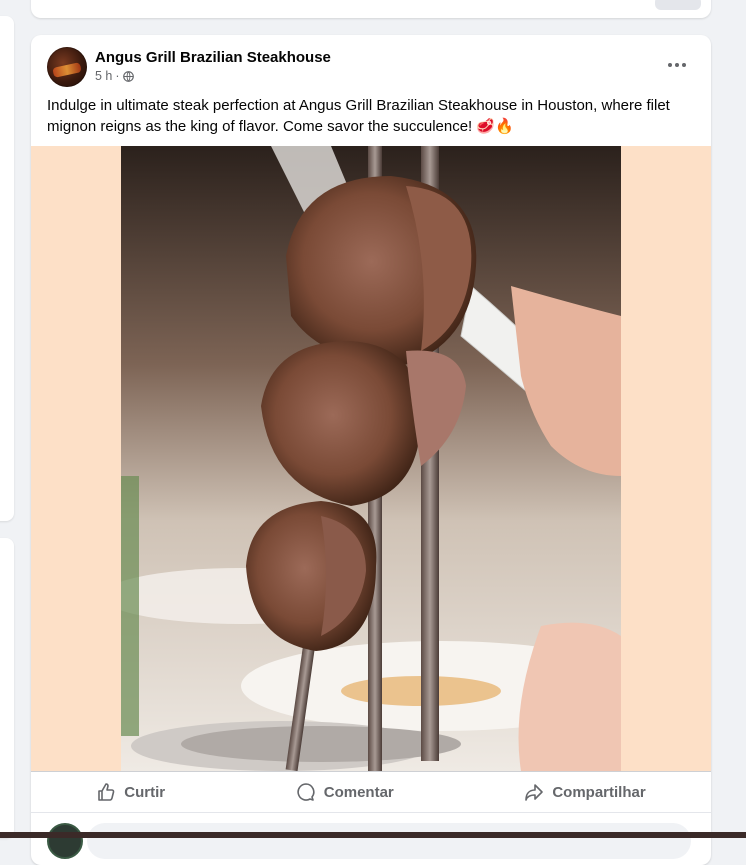 Image resolution: width=746 pixels, height=865 pixels. I want to click on share-arrow-icon, so click(534, 792).